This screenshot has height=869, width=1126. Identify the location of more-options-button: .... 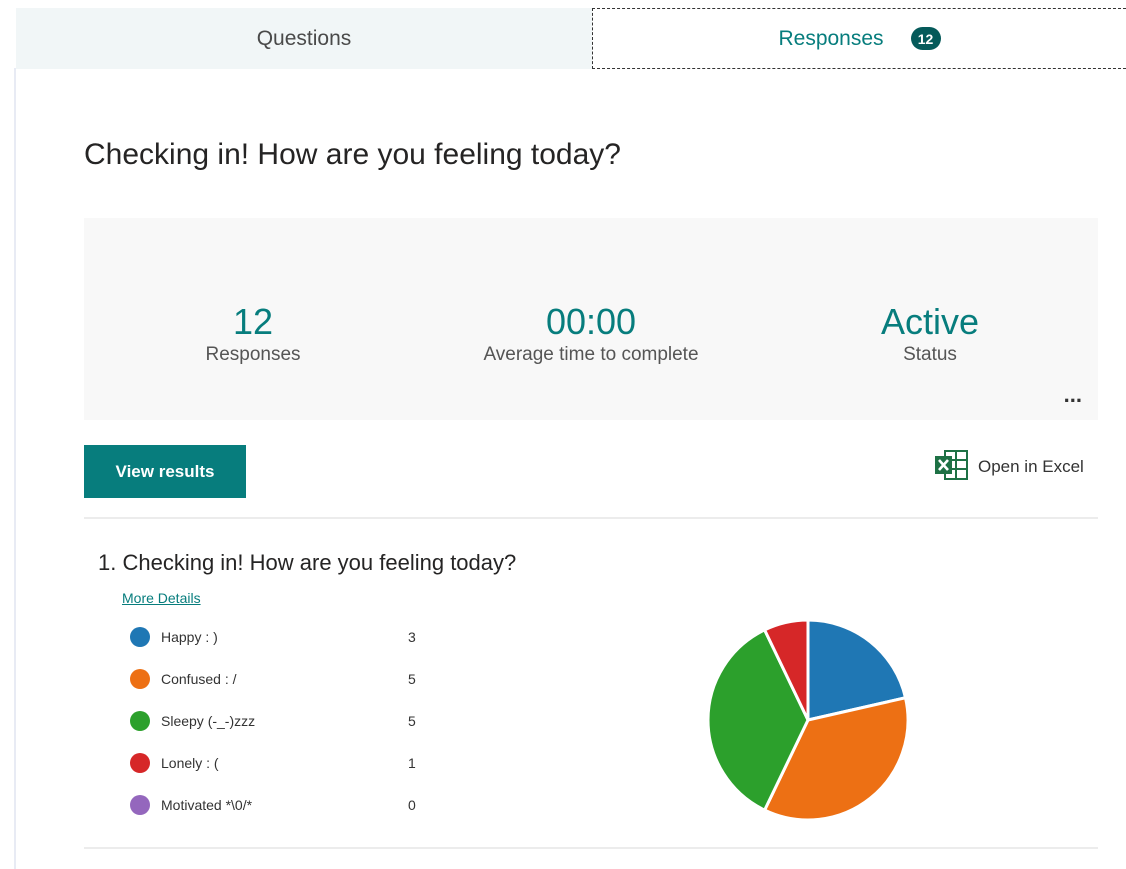
(1073, 395).